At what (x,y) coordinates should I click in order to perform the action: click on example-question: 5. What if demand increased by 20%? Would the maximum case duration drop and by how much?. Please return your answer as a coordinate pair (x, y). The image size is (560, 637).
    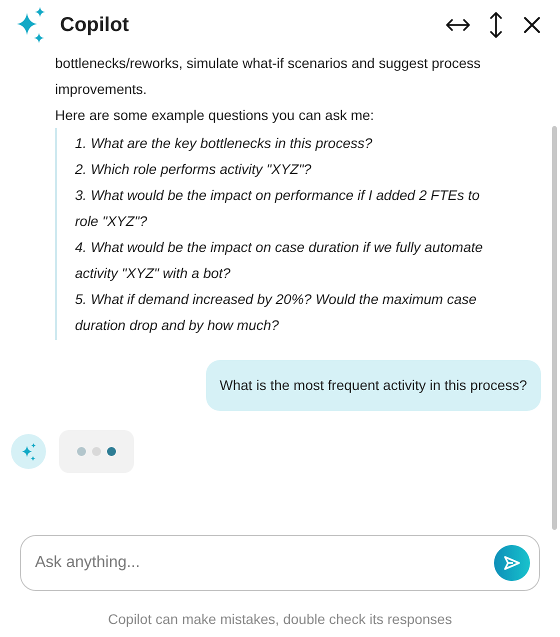
    Looking at the image, I should click on (276, 312).